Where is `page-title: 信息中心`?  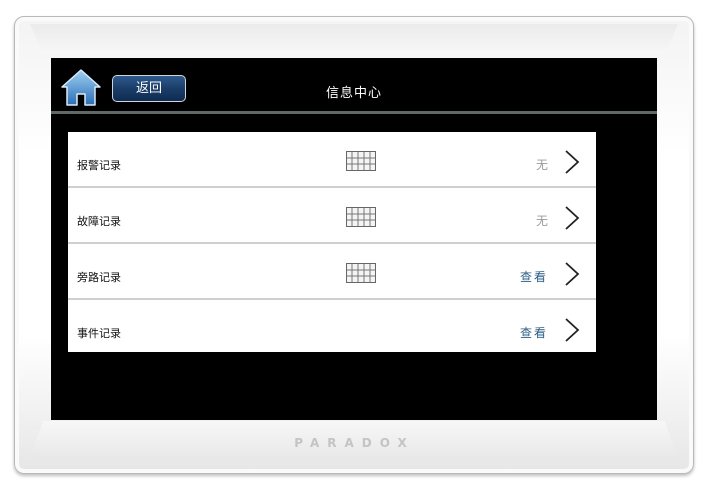
page-title: 信息中心 is located at coordinates (353, 93).